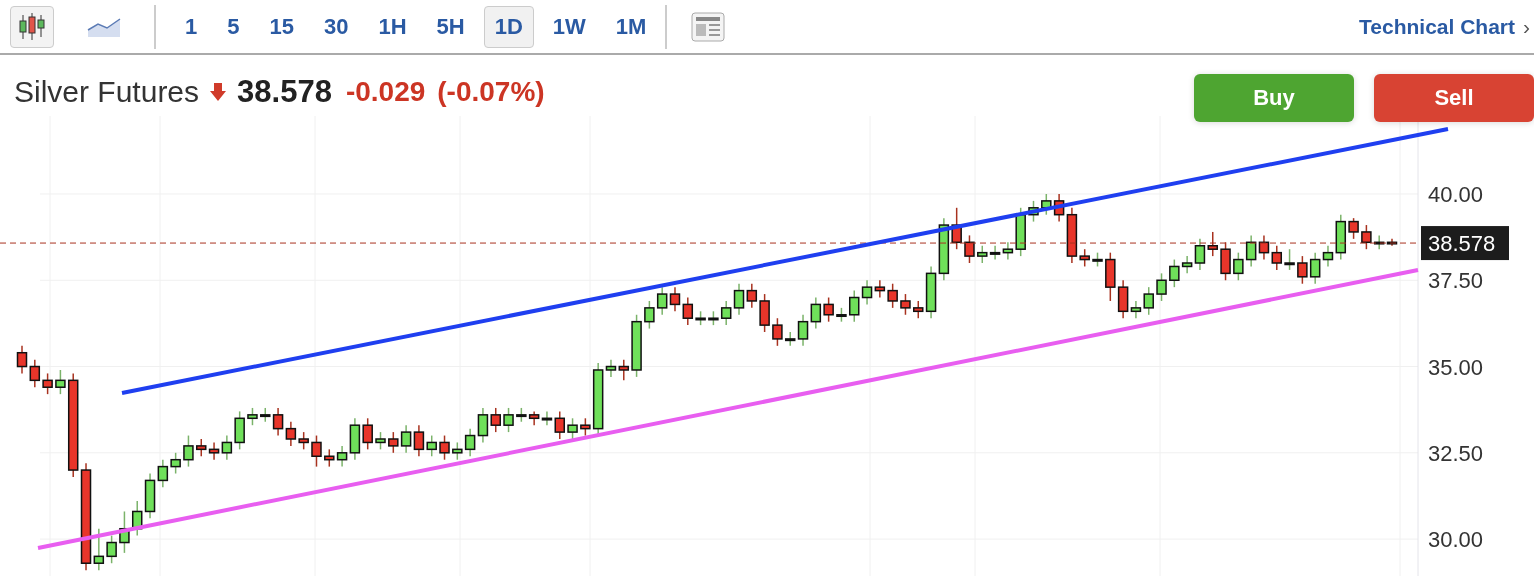 This screenshot has height=576, width=1534. Describe the element at coordinates (191, 26) in the screenshot. I see `interval-button: 1` at that location.